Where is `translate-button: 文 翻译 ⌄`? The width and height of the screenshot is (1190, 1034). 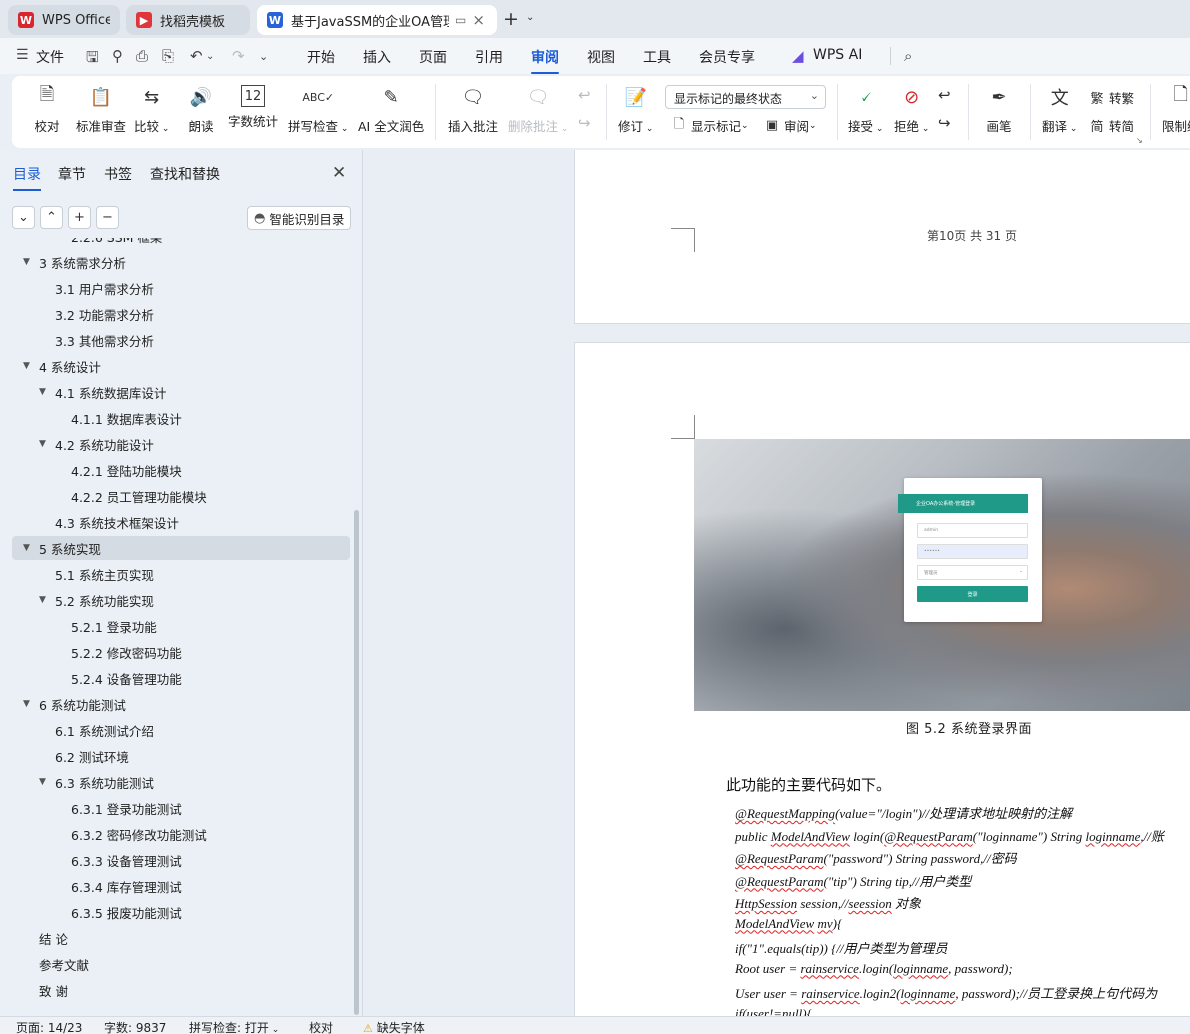
translate-button: 文 翻译 ⌄ is located at coordinates (1059, 108).